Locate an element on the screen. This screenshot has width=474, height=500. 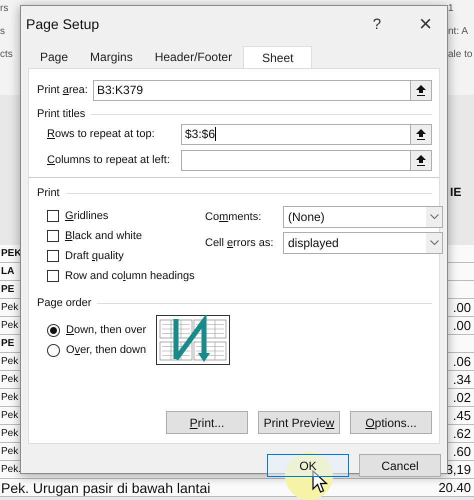
table-cell-text: .62 is located at coordinates (462, 433).